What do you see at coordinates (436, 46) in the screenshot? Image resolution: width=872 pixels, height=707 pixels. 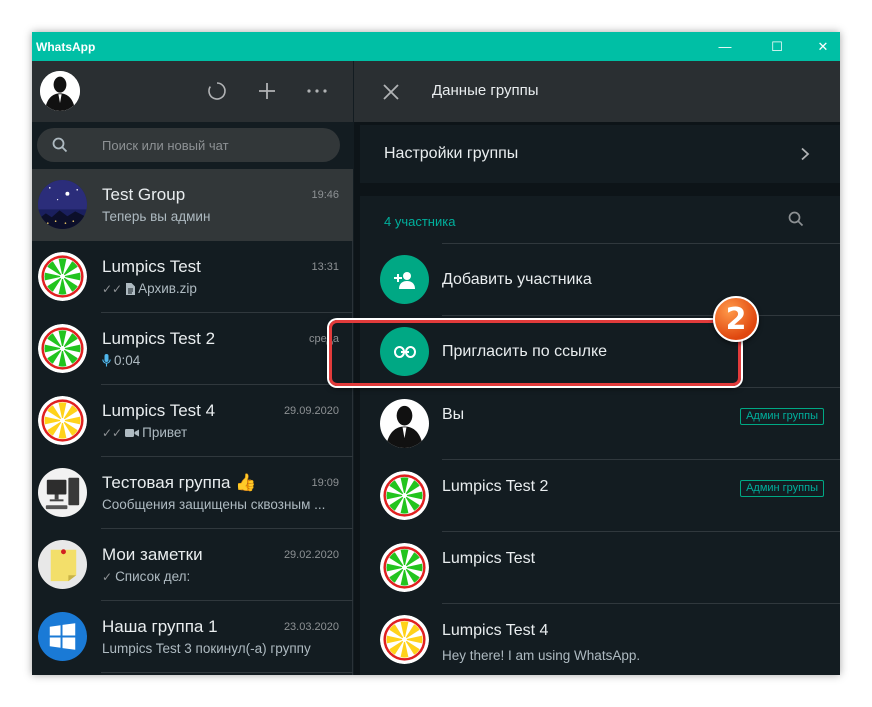 I see `title-bar: WhatsApp — ☐ ✕` at bounding box center [436, 46].